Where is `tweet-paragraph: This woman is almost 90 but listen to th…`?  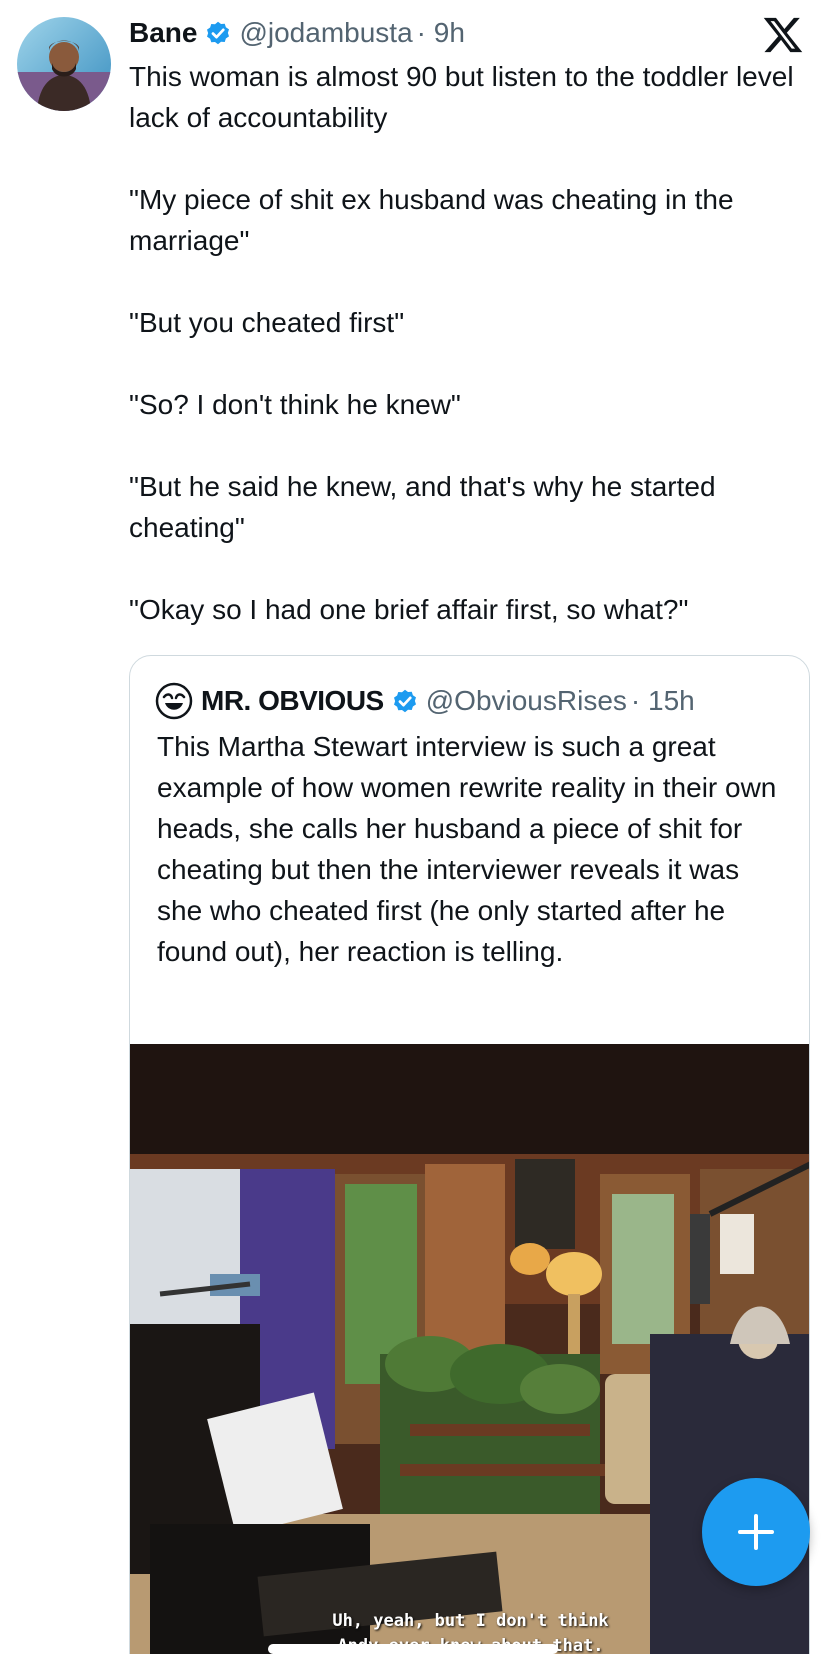
tweet-paragraph: This woman is almost 90 but listen to th… is located at coordinates (461, 97).